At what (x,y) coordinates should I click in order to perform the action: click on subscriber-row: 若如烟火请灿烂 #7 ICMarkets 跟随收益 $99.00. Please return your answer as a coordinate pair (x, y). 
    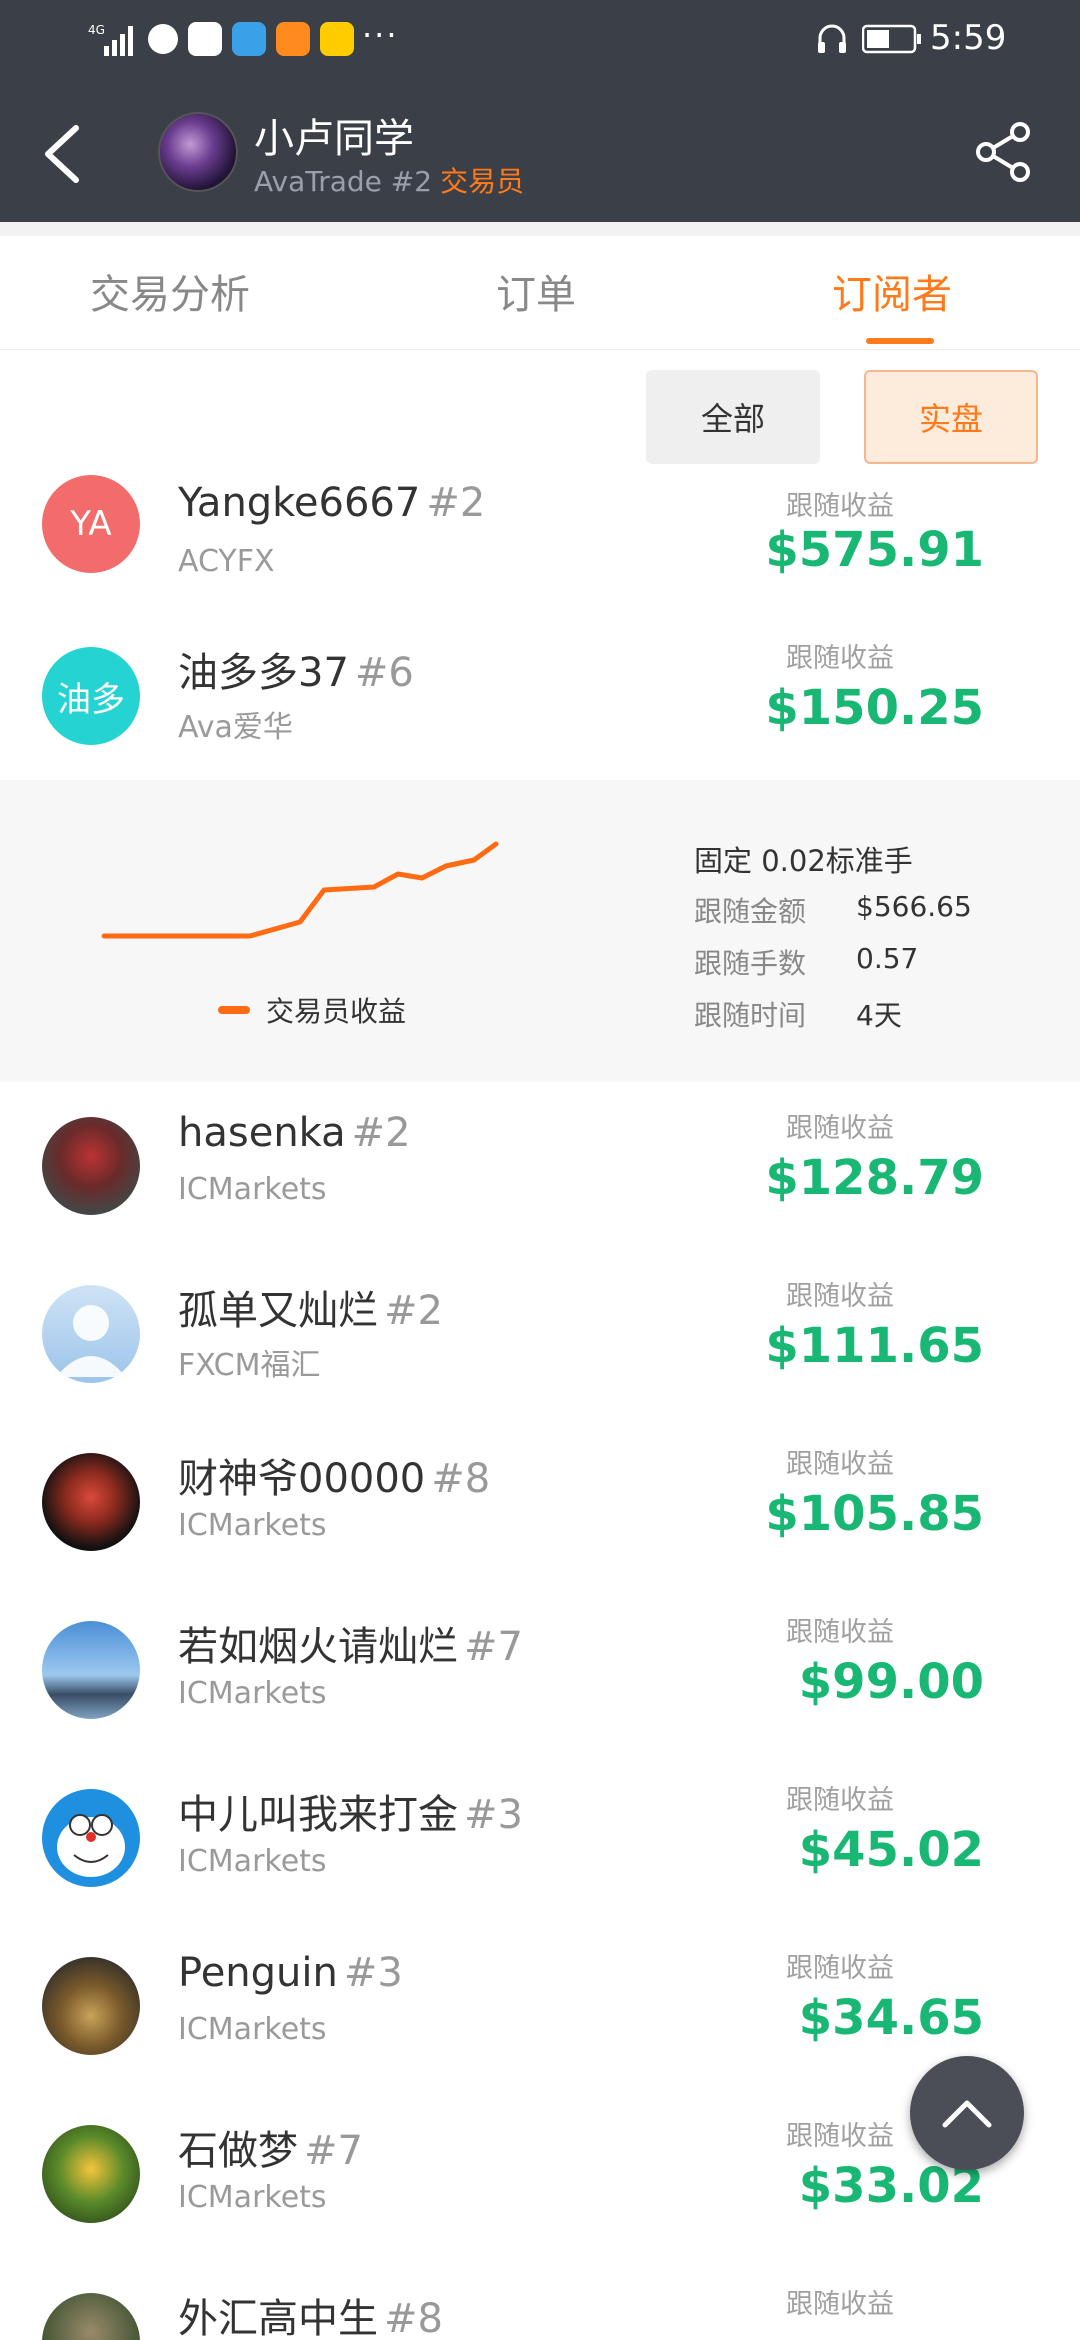
    Looking at the image, I should click on (540, 1670).